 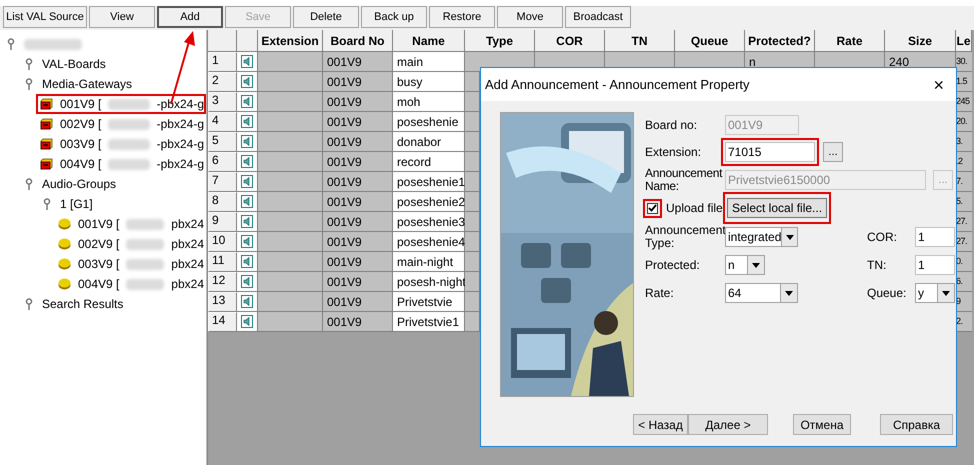 I want to click on tree-row: 003V9 [ pbx24, so click(x=130, y=264).